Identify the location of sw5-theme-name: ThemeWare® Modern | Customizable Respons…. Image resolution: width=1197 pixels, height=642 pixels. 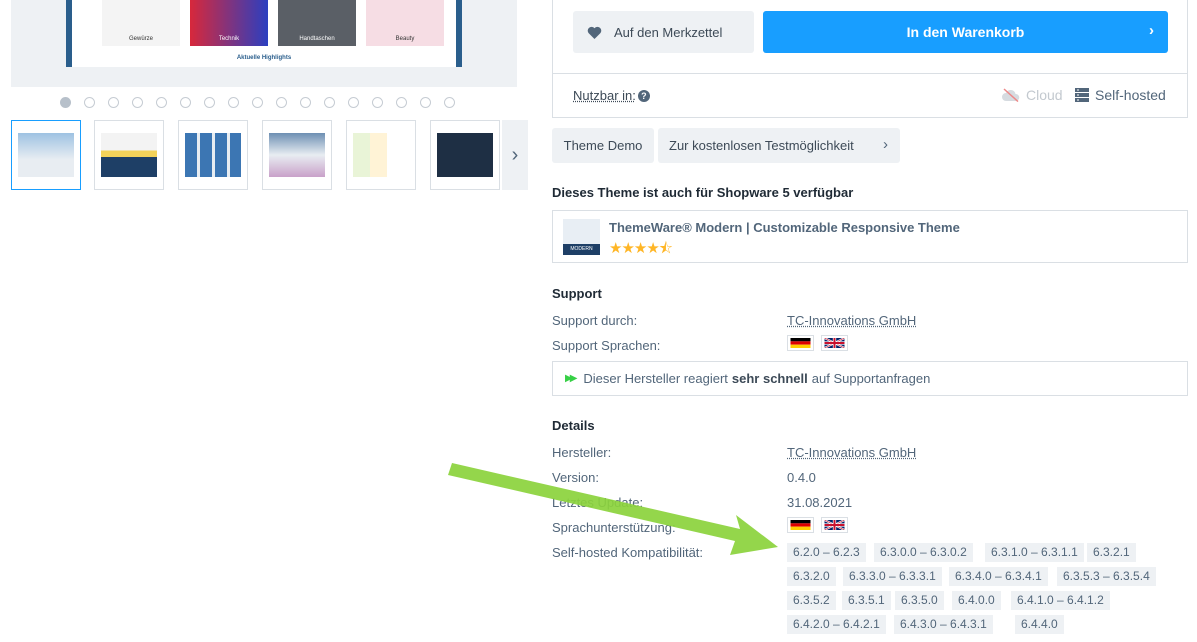
(784, 227).